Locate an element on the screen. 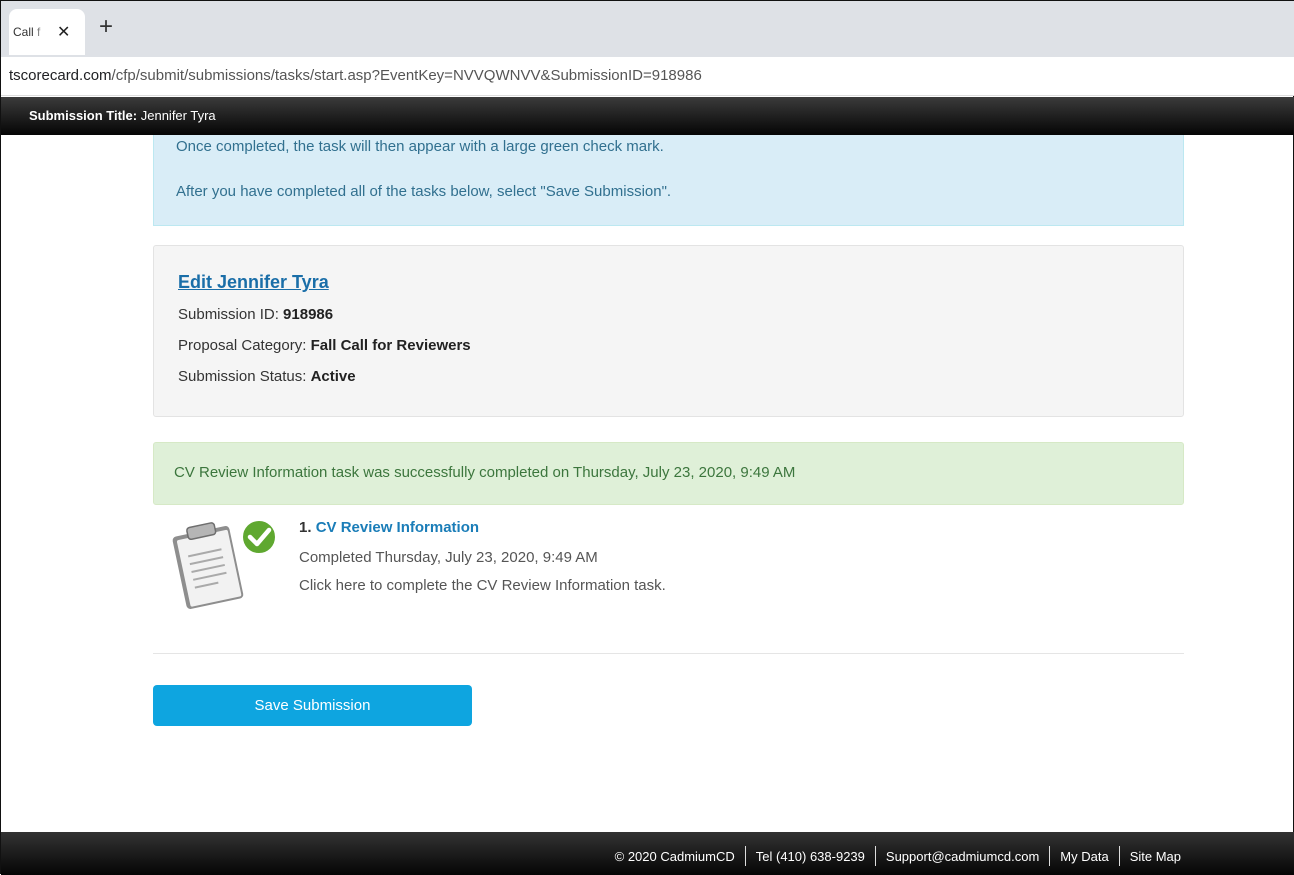 This screenshot has width=1294, height=875. browser-tabstrip: Call f ✕ + is located at coordinates (647, 29).